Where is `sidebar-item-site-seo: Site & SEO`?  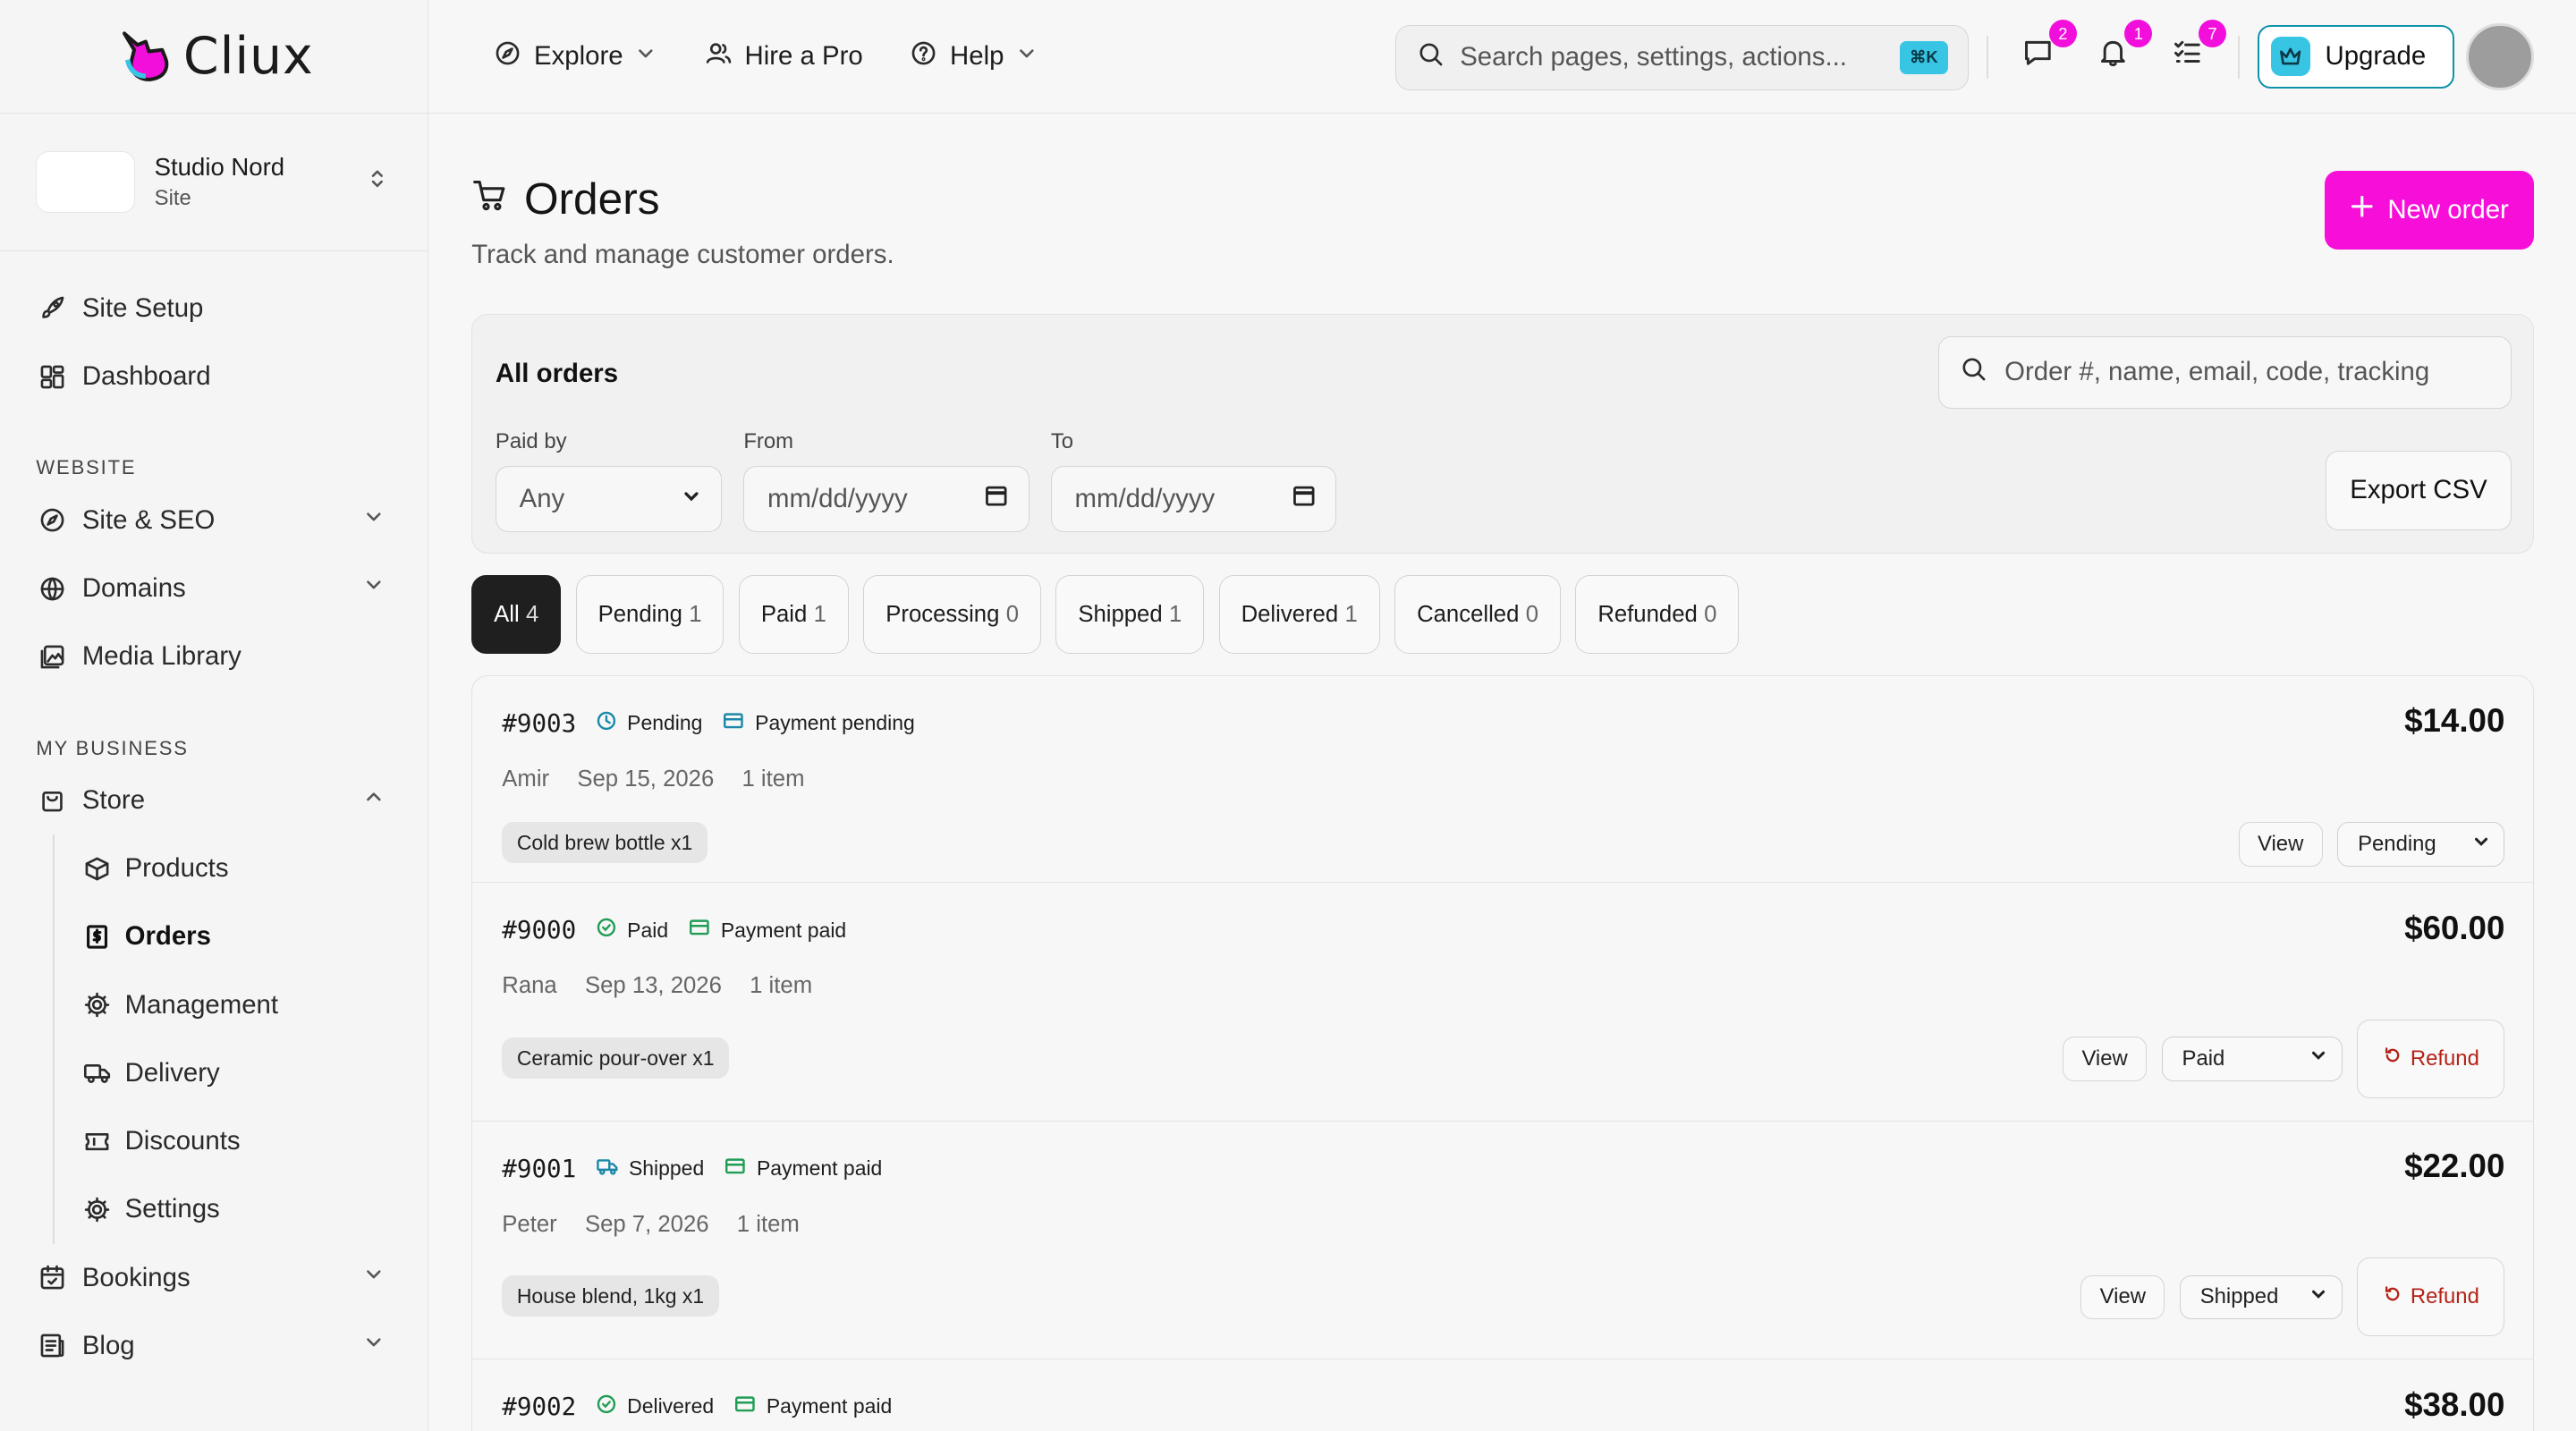 sidebar-item-site-seo: Site & SEO is located at coordinates (214, 521).